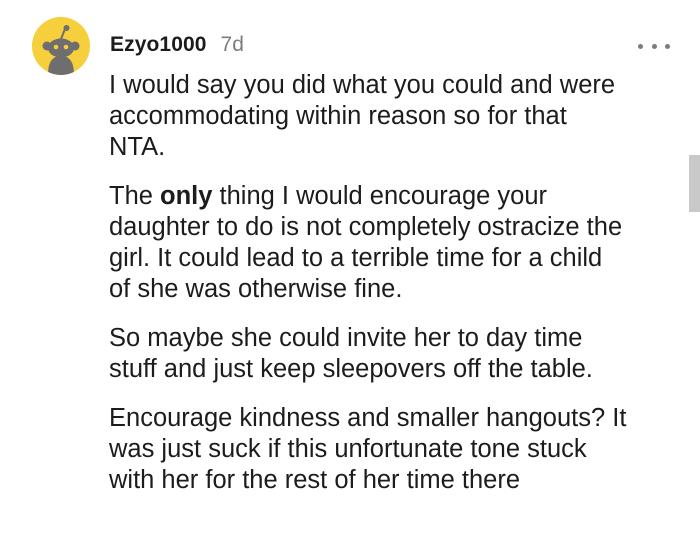 The image size is (700, 533). What do you see at coordinates (158, 45) in the screenshot?
I see `username: Ezyo1000` at bounding box center [158, 45].